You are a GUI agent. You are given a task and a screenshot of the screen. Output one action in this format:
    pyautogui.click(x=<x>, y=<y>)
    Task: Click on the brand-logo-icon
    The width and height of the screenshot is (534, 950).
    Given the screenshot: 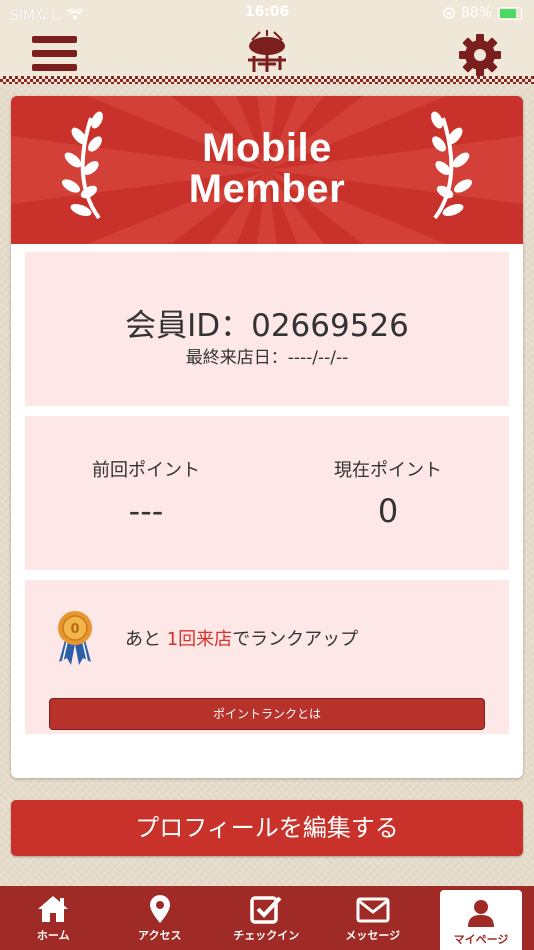 What is the action you would take?
    pyautogui.click(x=267, y=51)
    